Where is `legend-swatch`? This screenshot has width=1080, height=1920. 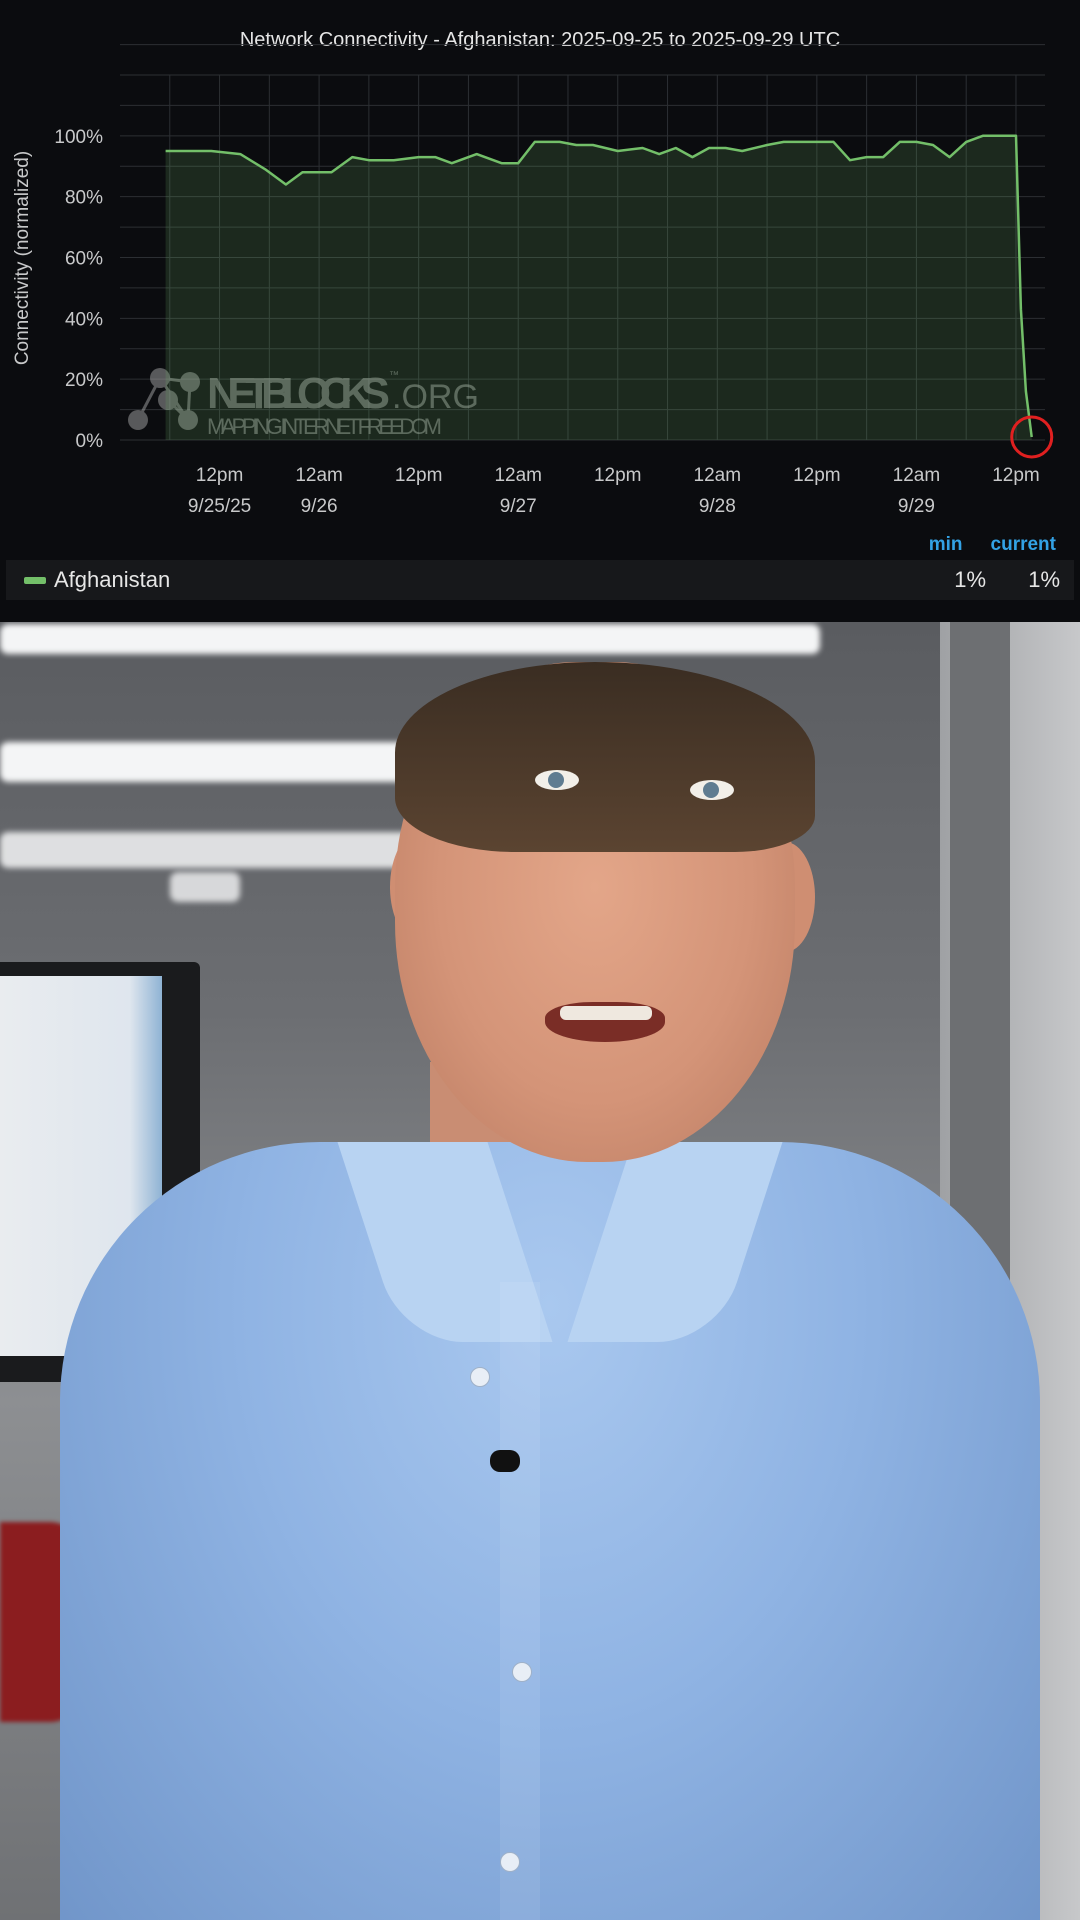
legend-swatch is located at coordinates (35, 580).